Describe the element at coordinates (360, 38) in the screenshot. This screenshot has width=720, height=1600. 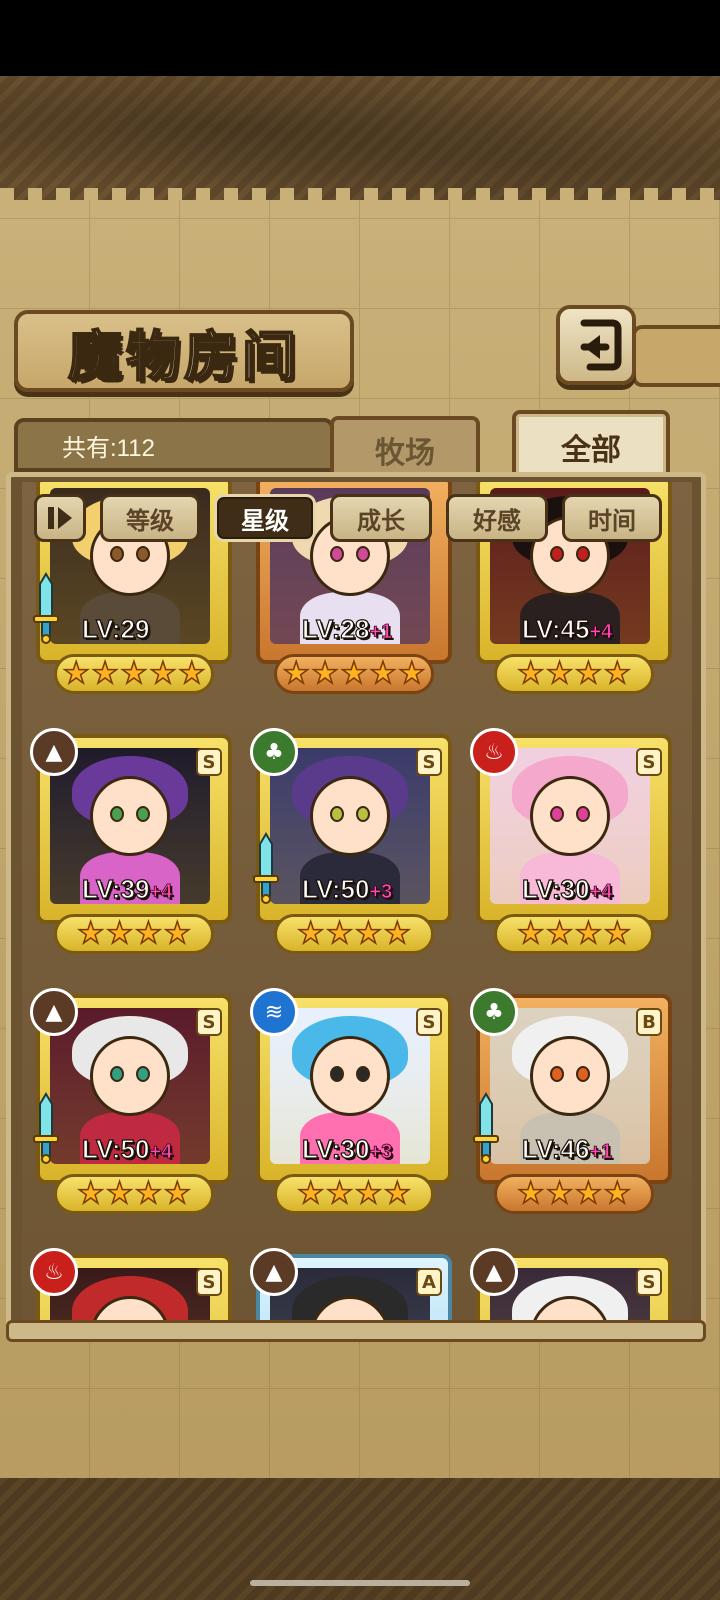
I see `status-bar` at that location.